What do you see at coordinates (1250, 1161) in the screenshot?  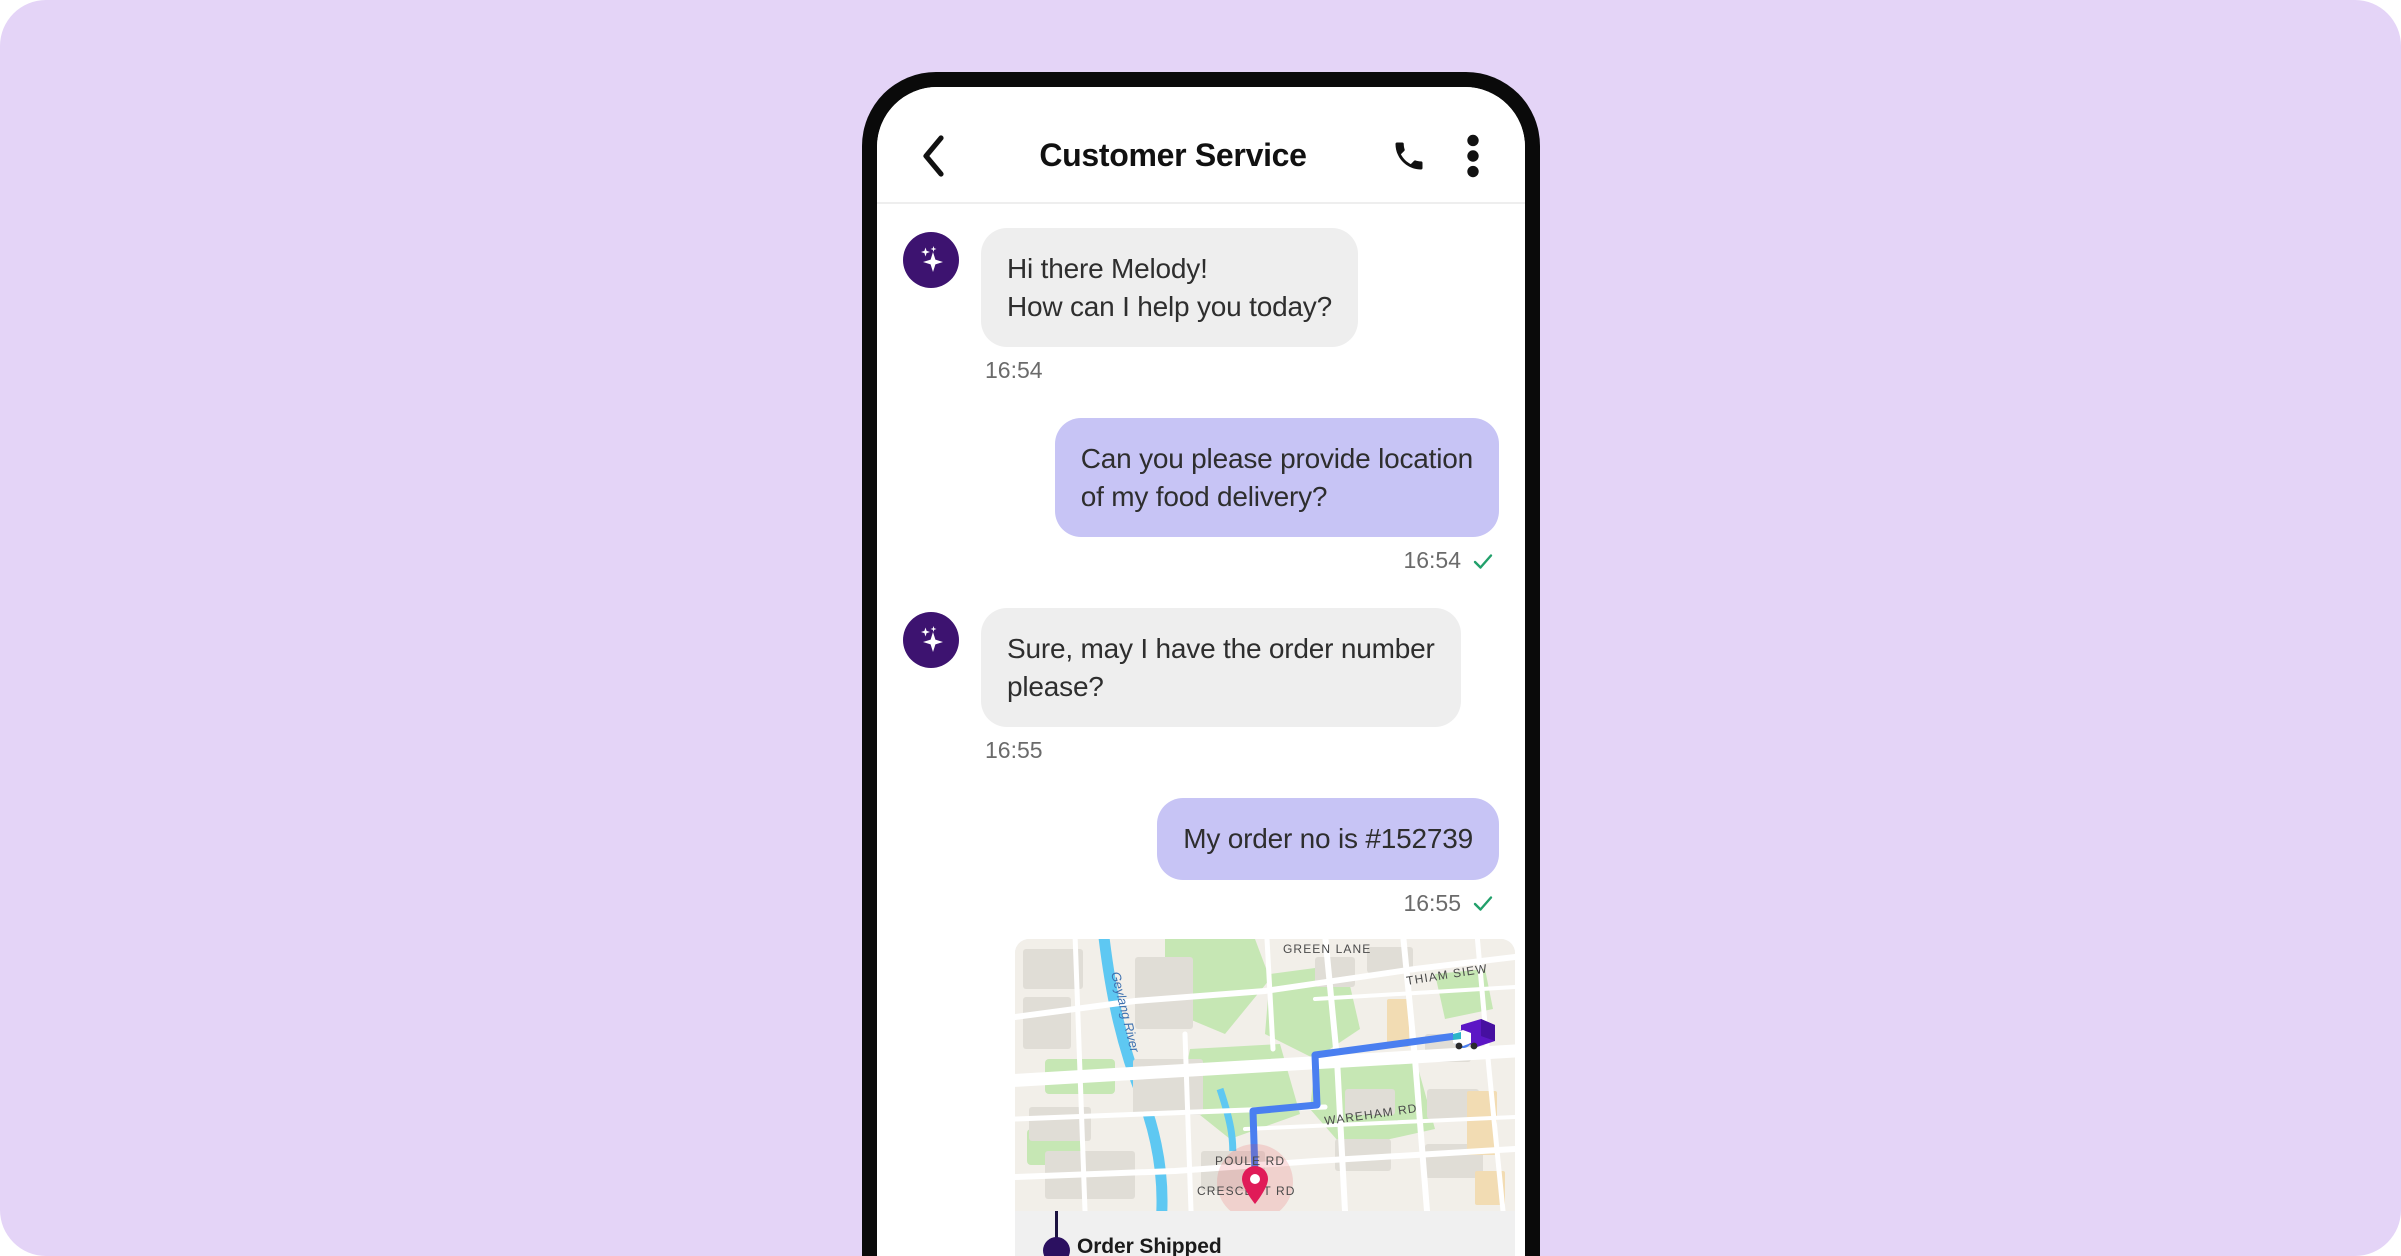 I see `map-label-poule-rd: POULE RD` at bounding box center [1250, 1161].